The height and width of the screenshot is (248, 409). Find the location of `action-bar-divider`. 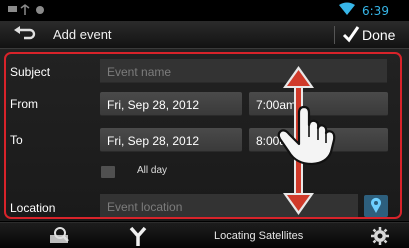

action-bar-divider is located at coordinates (334, 35).